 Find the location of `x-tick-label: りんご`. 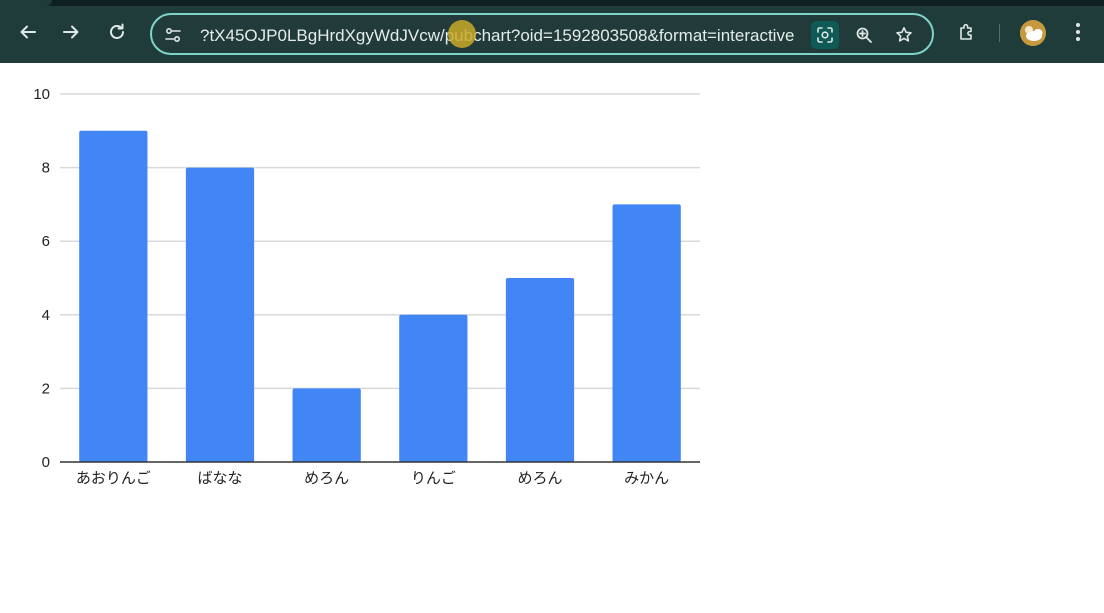

x-tick-label: りんご is located at coordinates (433, 478).